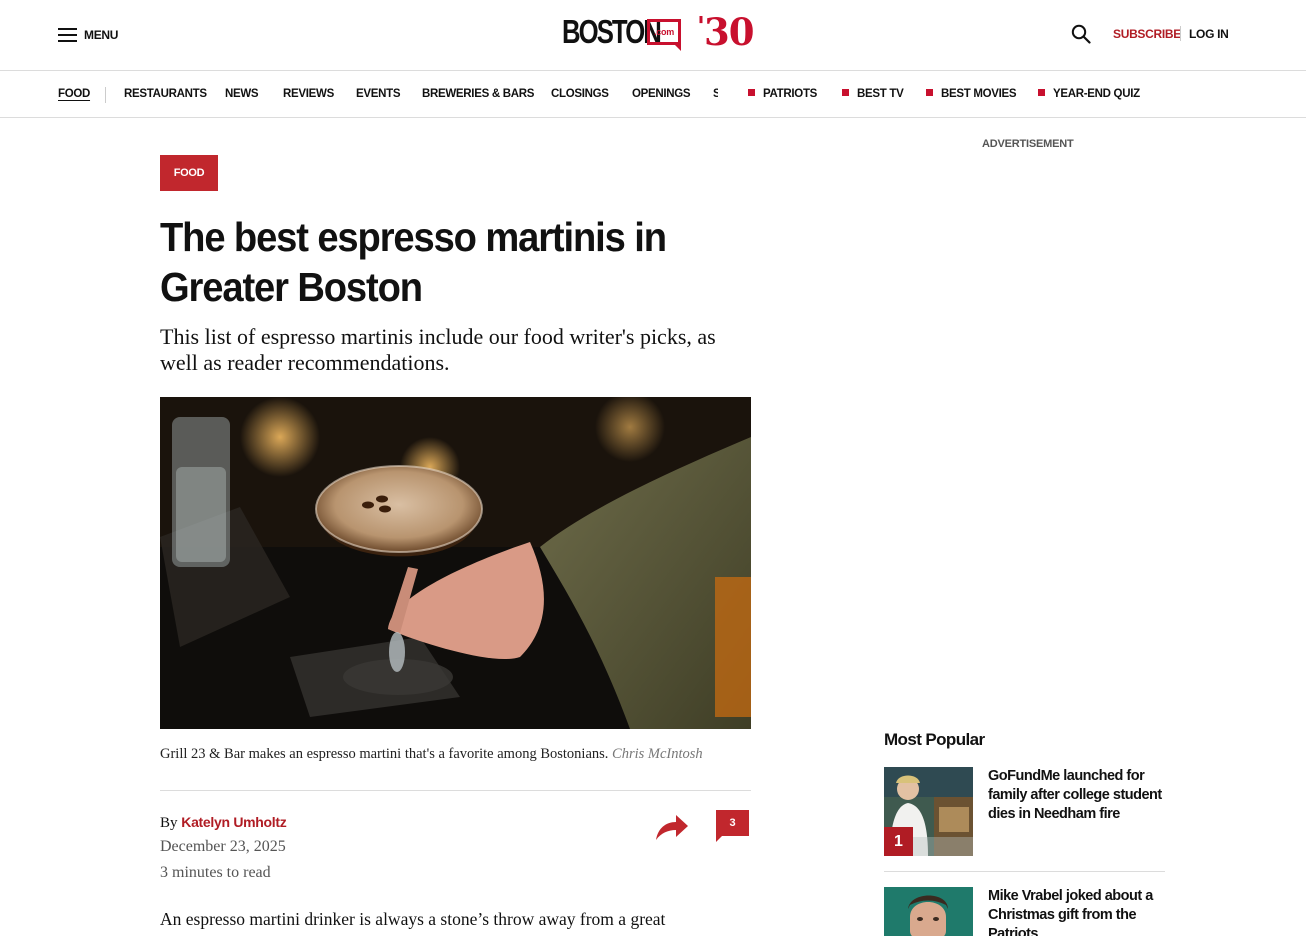 The image size is (1306, 936). What do you see at coordinates (657, 754) in the screenshot?
I see `photo-credit: Chris McIntosh` at bounding box center [657, 754].